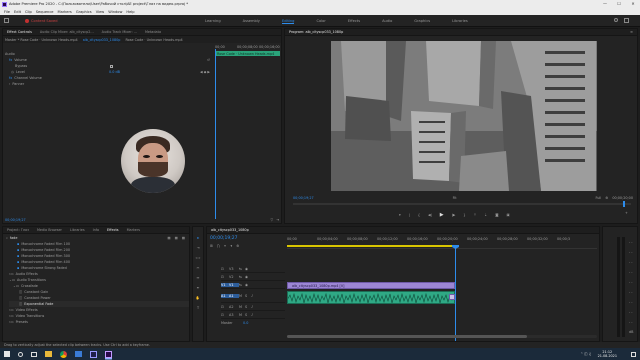  What do you see at coordinates (11, 316) in the screenshot?
I see `folder-icon: ›▭` at bounding box center [11, 316].